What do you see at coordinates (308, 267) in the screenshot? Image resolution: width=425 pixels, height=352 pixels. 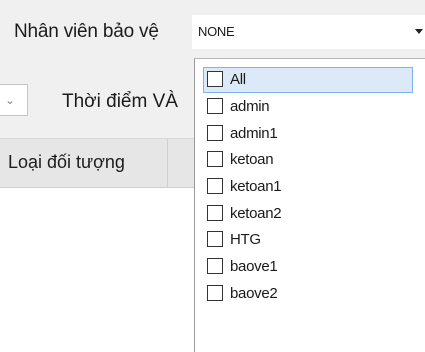 I see `dropdown-option-baove1: baove1` at bounding box center [308, 267].